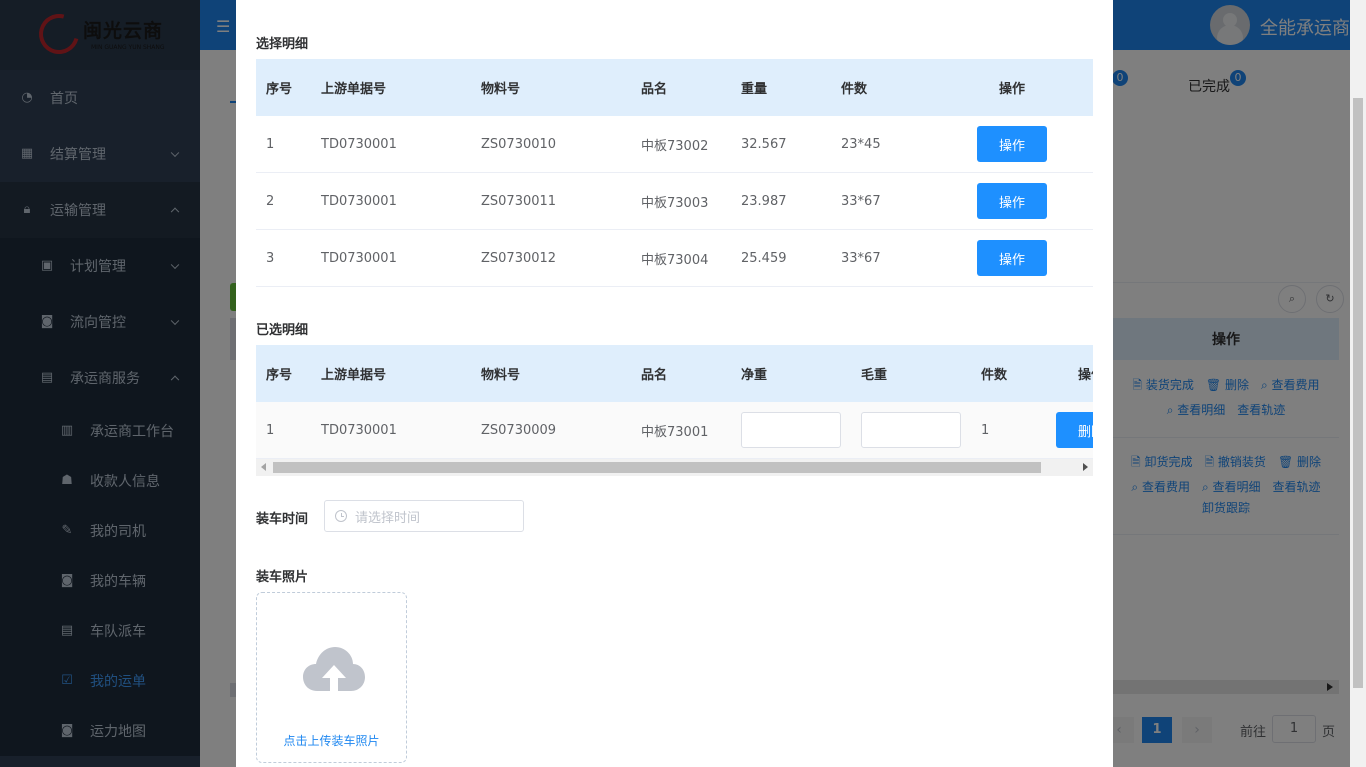 The width and height of the screenshot is (1366, 767). I want to click on table-header: 序号 上游单据号 物料号 品名 重量 件数 操作, so click(674, 87).